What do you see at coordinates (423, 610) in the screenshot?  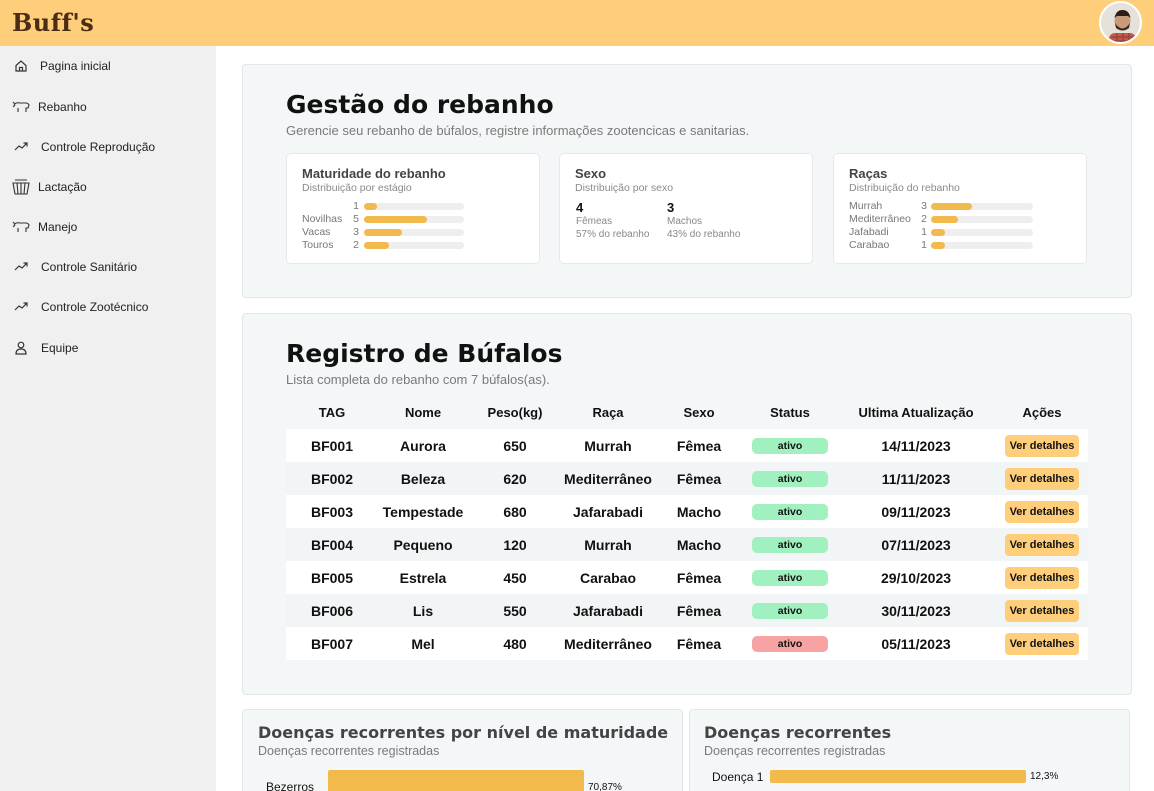 I see `cell-name: Lis` at bounding box center [423, 610].